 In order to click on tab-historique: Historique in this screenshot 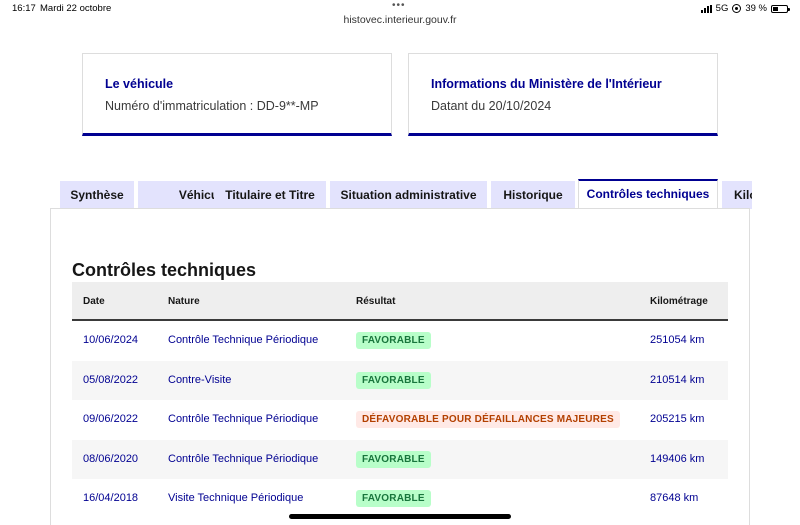, I will do `click(533, 195)`.